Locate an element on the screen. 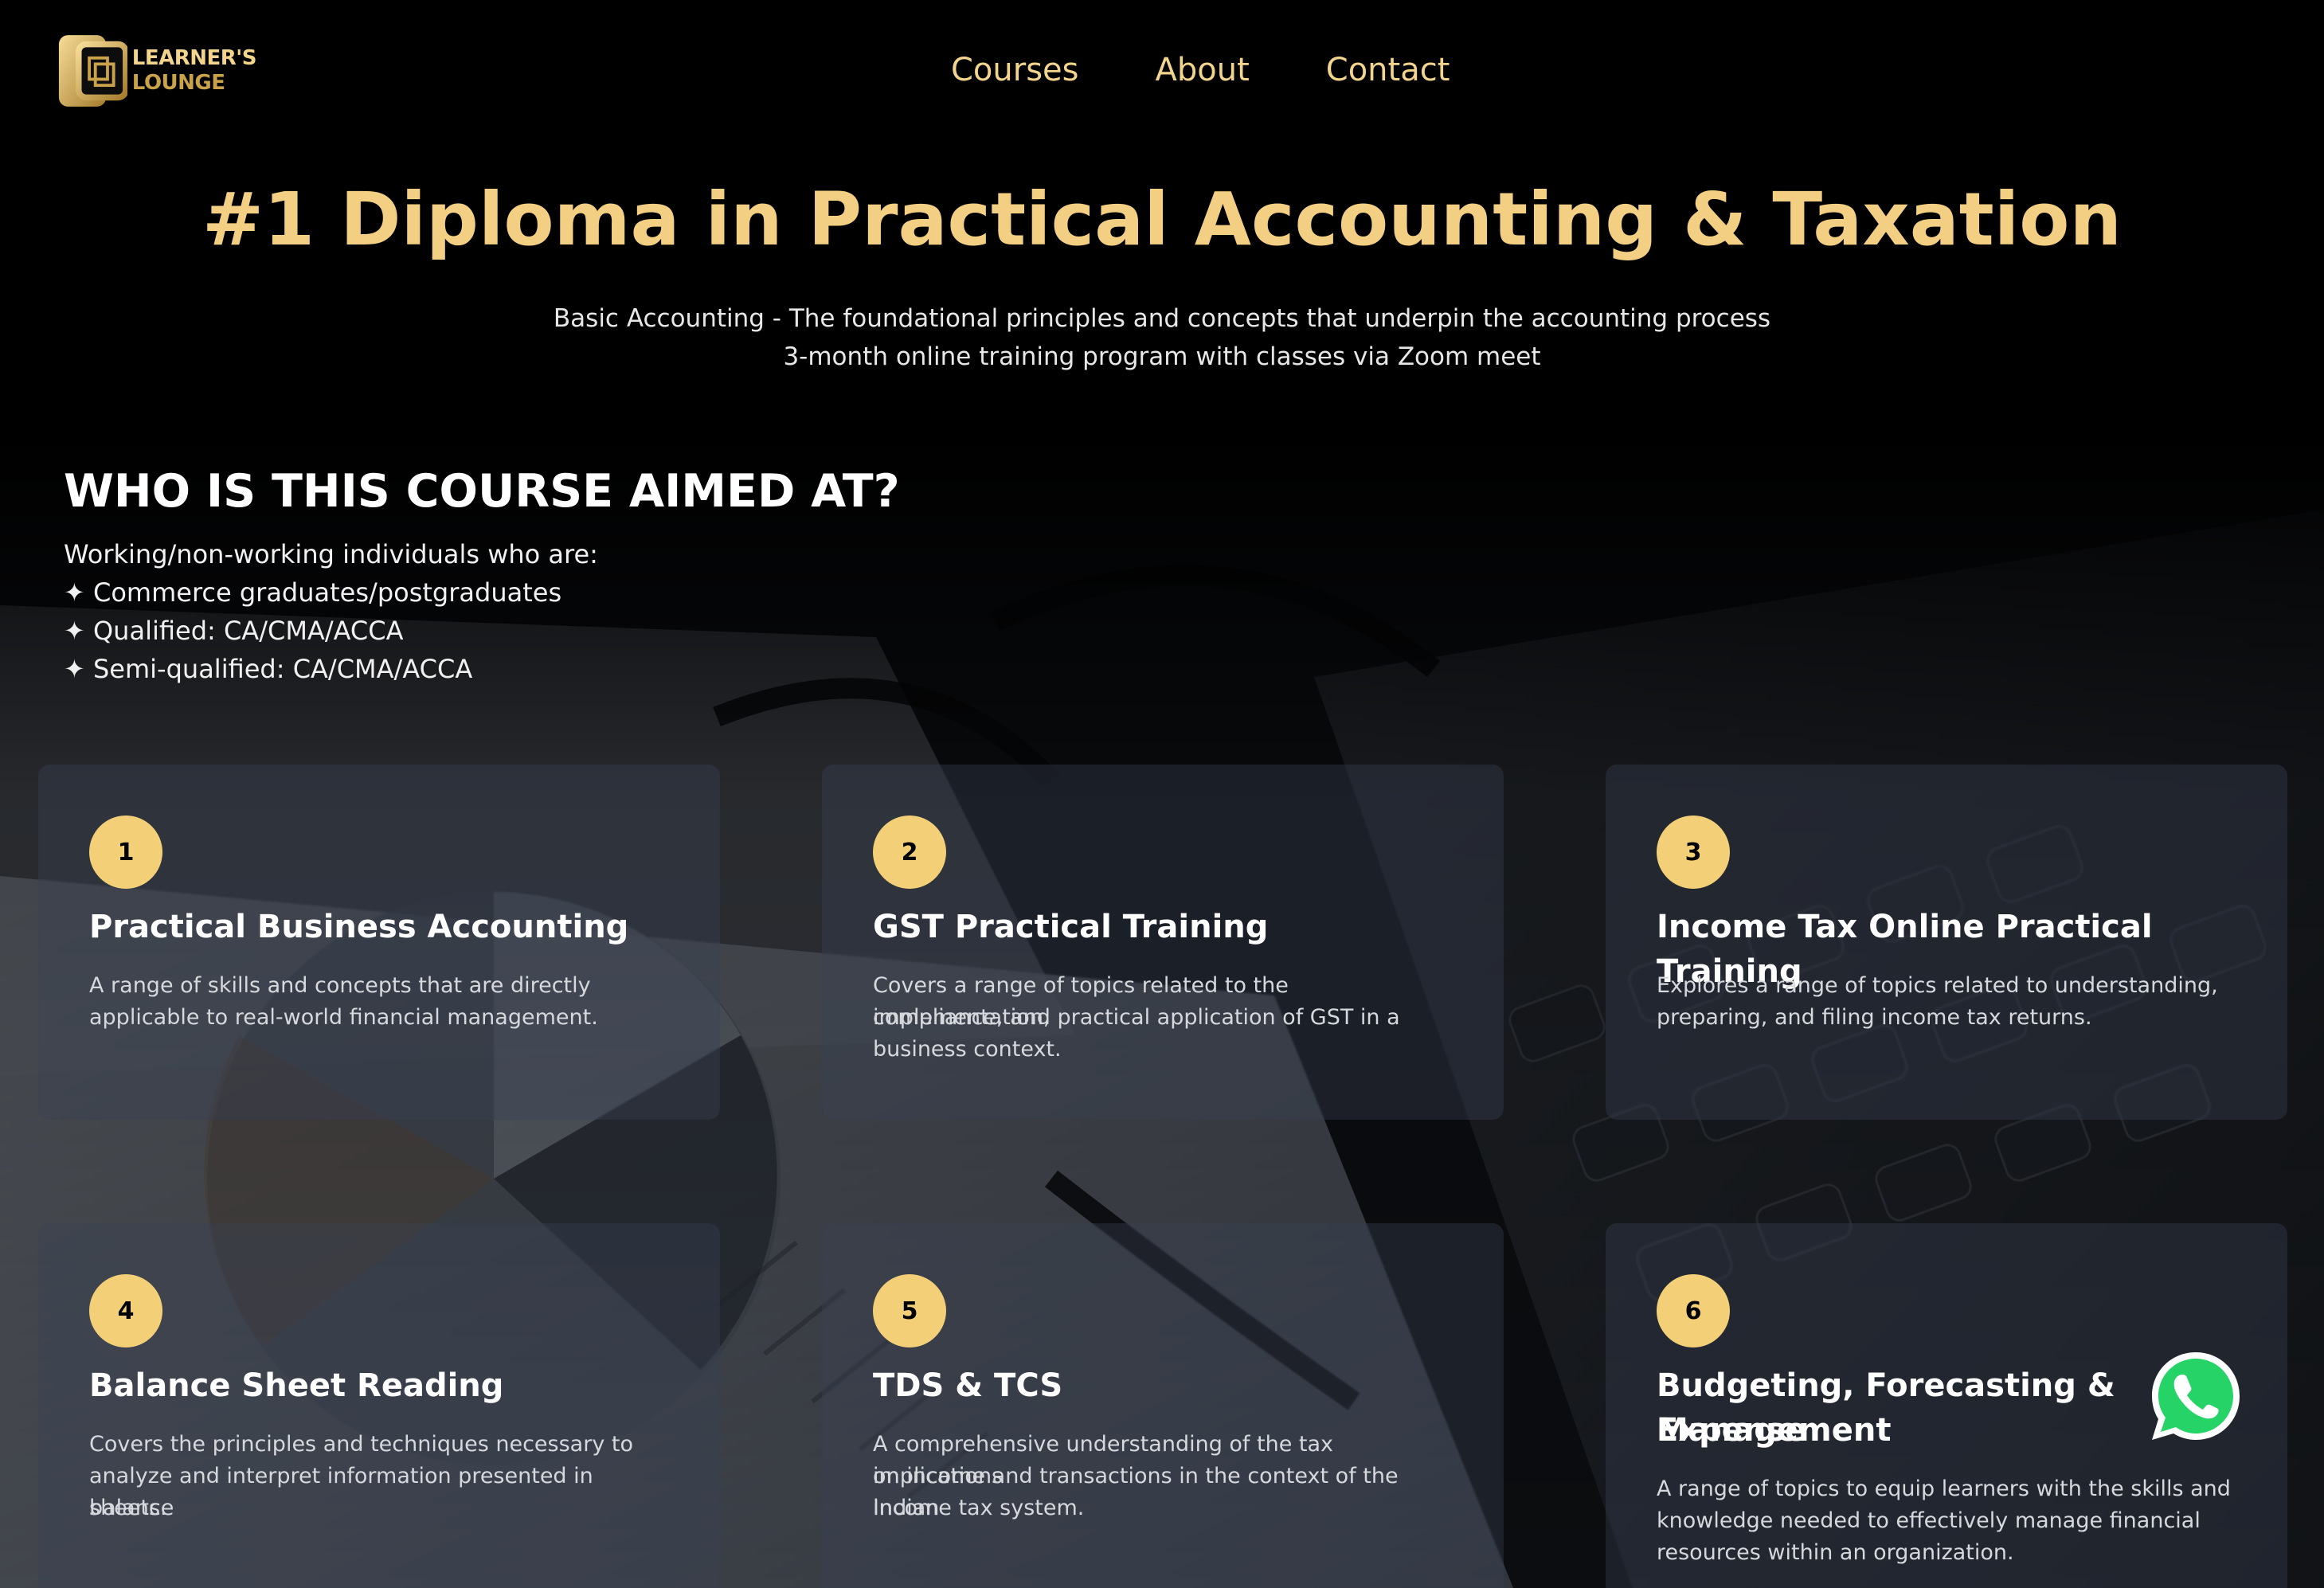 The image size is (2324, 1588). course-description-line: sheets. is located at coordinates (128, 1508).